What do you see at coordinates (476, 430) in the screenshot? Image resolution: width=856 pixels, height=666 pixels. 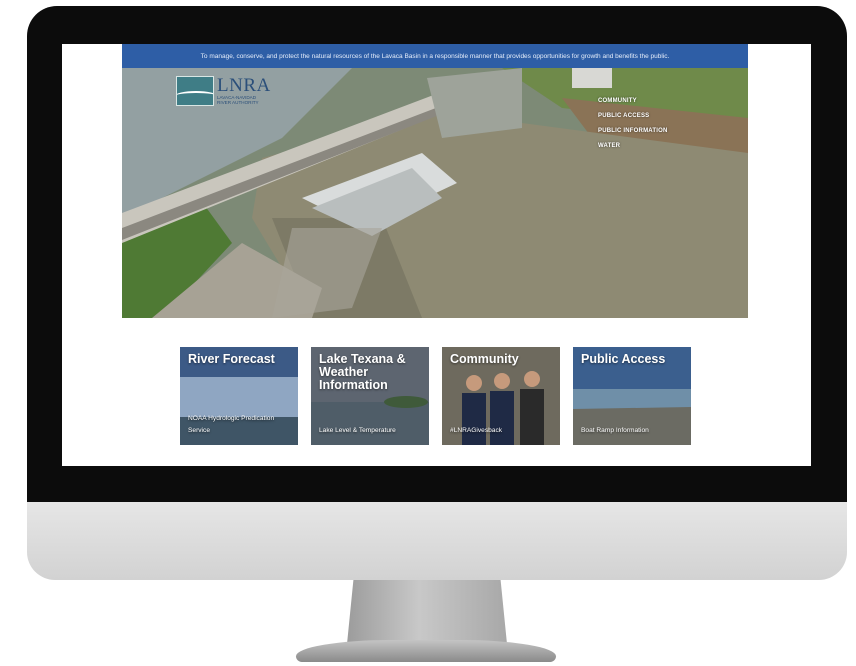 I see `card-community-subtitle: #LNRAGivesback` at bounding box center [476, 430].